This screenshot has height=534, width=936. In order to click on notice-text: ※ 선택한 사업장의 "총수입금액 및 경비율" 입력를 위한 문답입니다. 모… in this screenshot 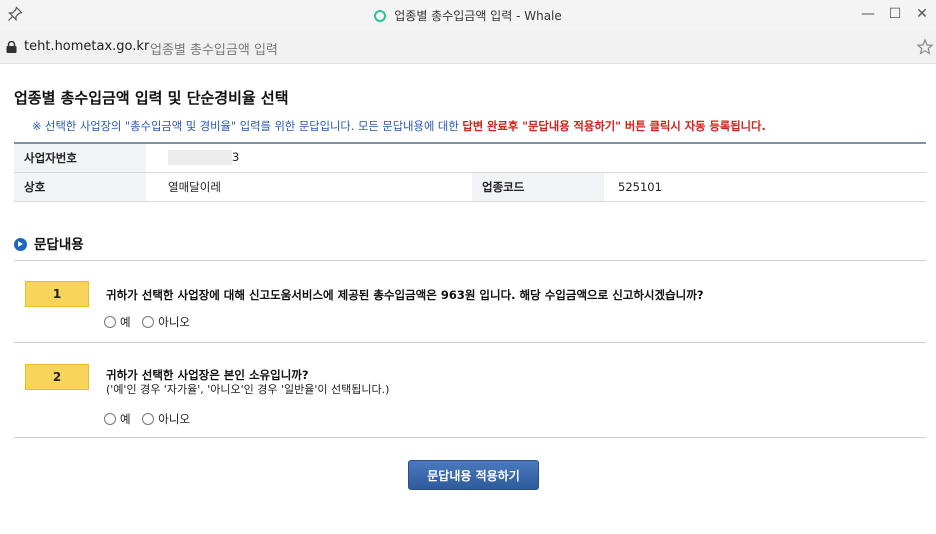, I will do `click(399, 126)`.